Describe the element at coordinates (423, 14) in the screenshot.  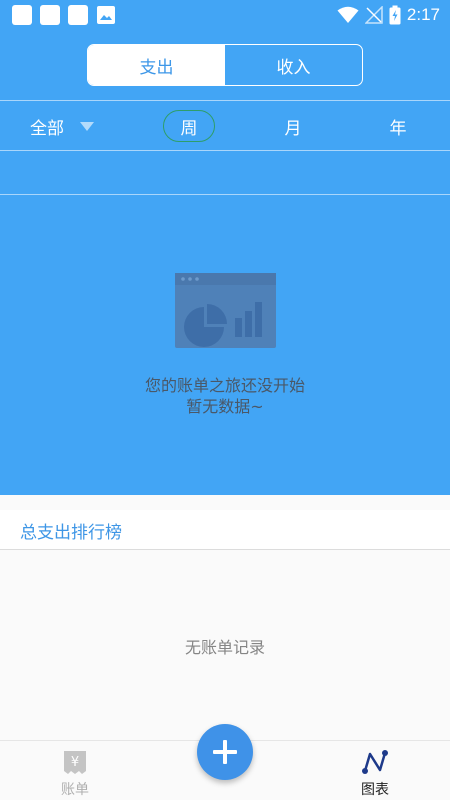
I see `status-bar-time: 2:17` at that location.